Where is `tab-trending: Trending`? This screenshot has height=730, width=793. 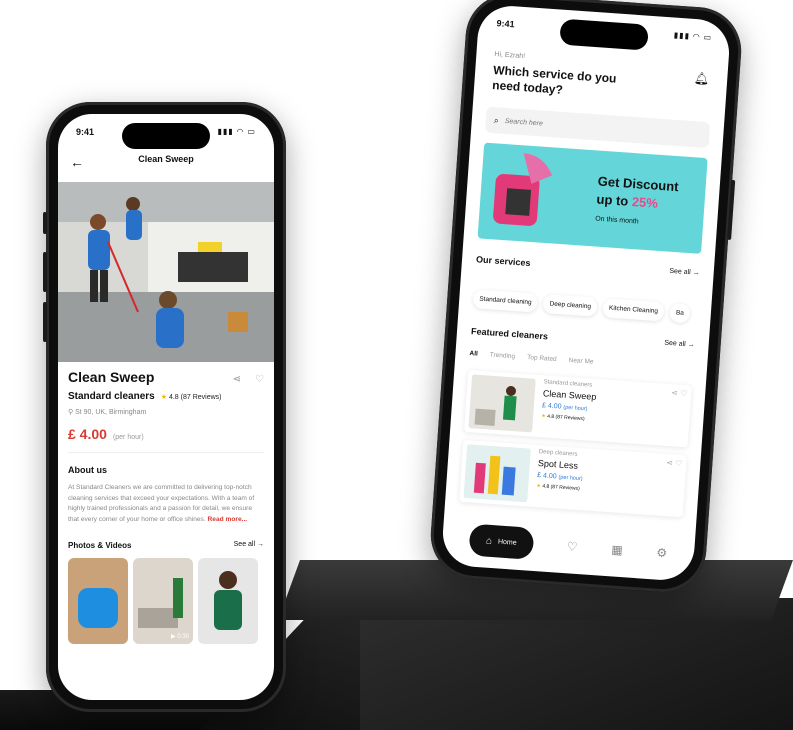 tab-trending: Trending is located at coordinates (503, 355).